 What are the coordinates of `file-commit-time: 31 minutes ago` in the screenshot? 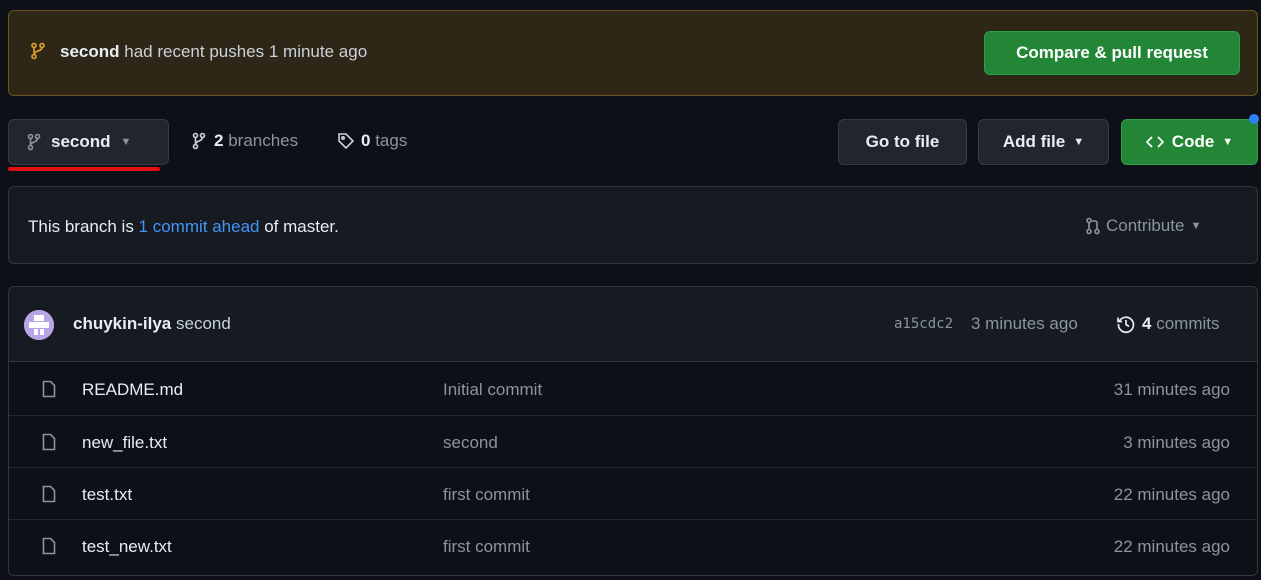 It's located at (1171, 389).